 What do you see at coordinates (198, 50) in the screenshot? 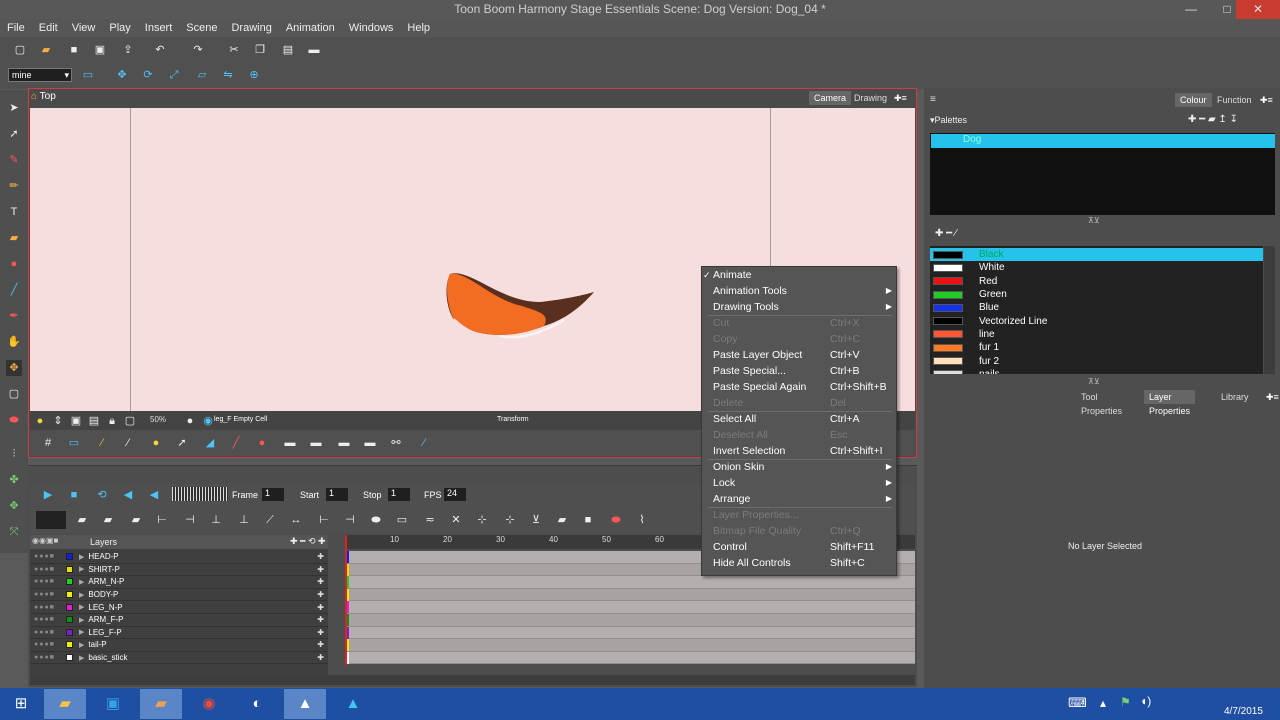
I see `redo-icon: ↷` at bounding box center [198, 50].